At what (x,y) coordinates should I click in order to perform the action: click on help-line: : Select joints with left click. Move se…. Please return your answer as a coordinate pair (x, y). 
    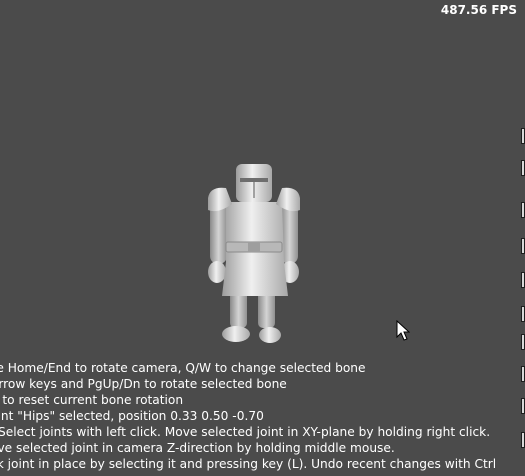
    Looking at the image, I should click on (245, 432).